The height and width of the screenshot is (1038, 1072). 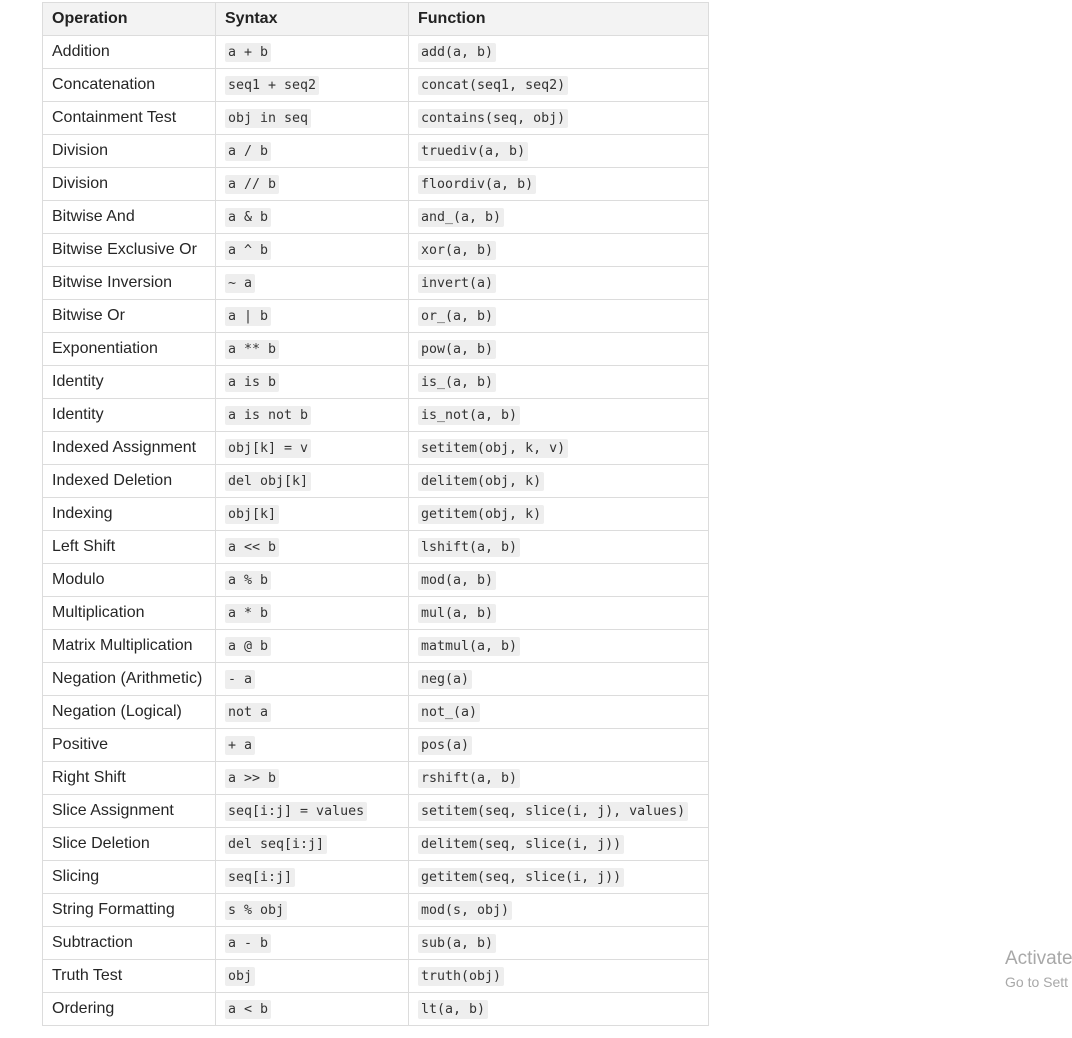 What do you see at coordinates (129, 19) in the screenshot?
I see `header-operation: Operation` at bounding box center [129, 19].